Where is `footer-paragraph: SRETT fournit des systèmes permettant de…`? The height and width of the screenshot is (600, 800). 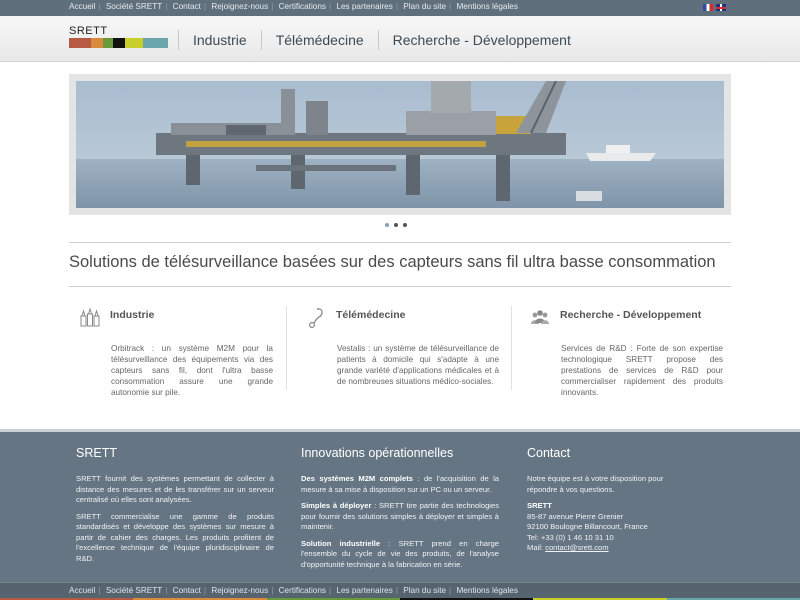 footer-paragraph: SRETT fournit des systèmes permettant de… is located at coordinates (175, 489).